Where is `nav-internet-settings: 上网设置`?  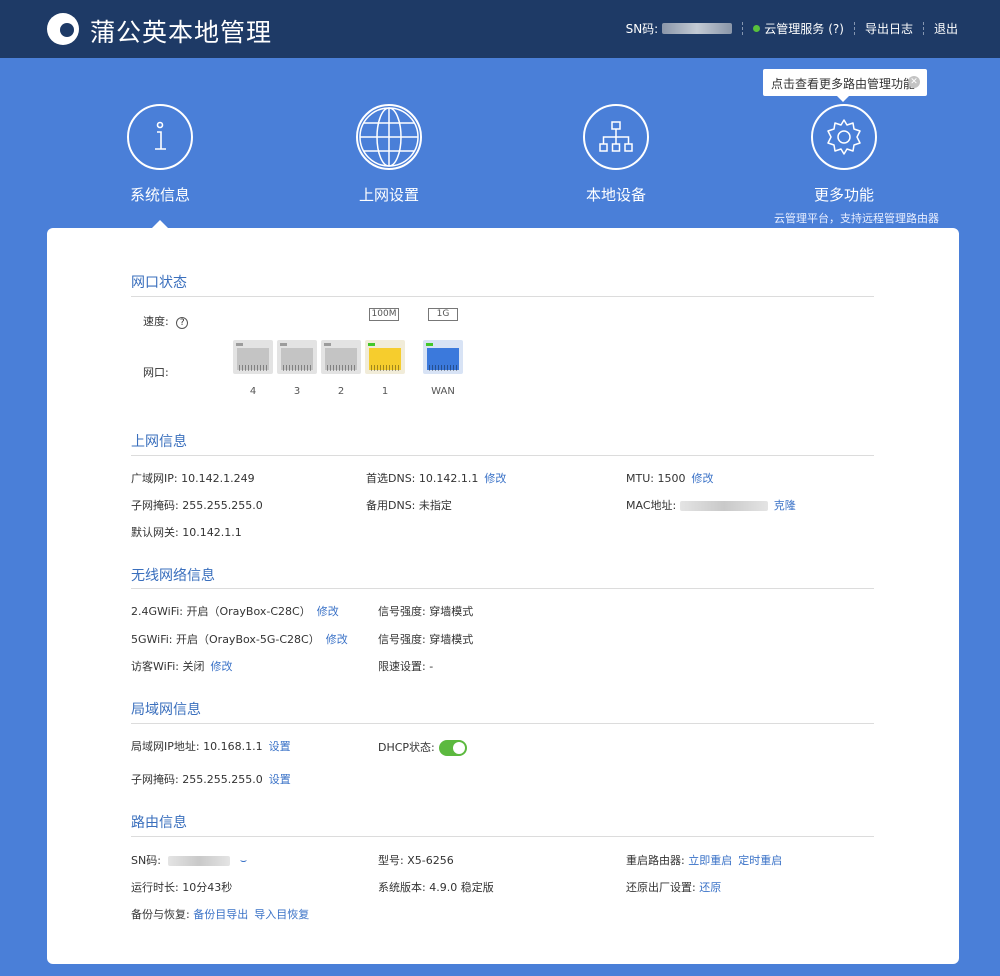
nav-internet-settings: 上网设置 is located at coordinates (389, 154).